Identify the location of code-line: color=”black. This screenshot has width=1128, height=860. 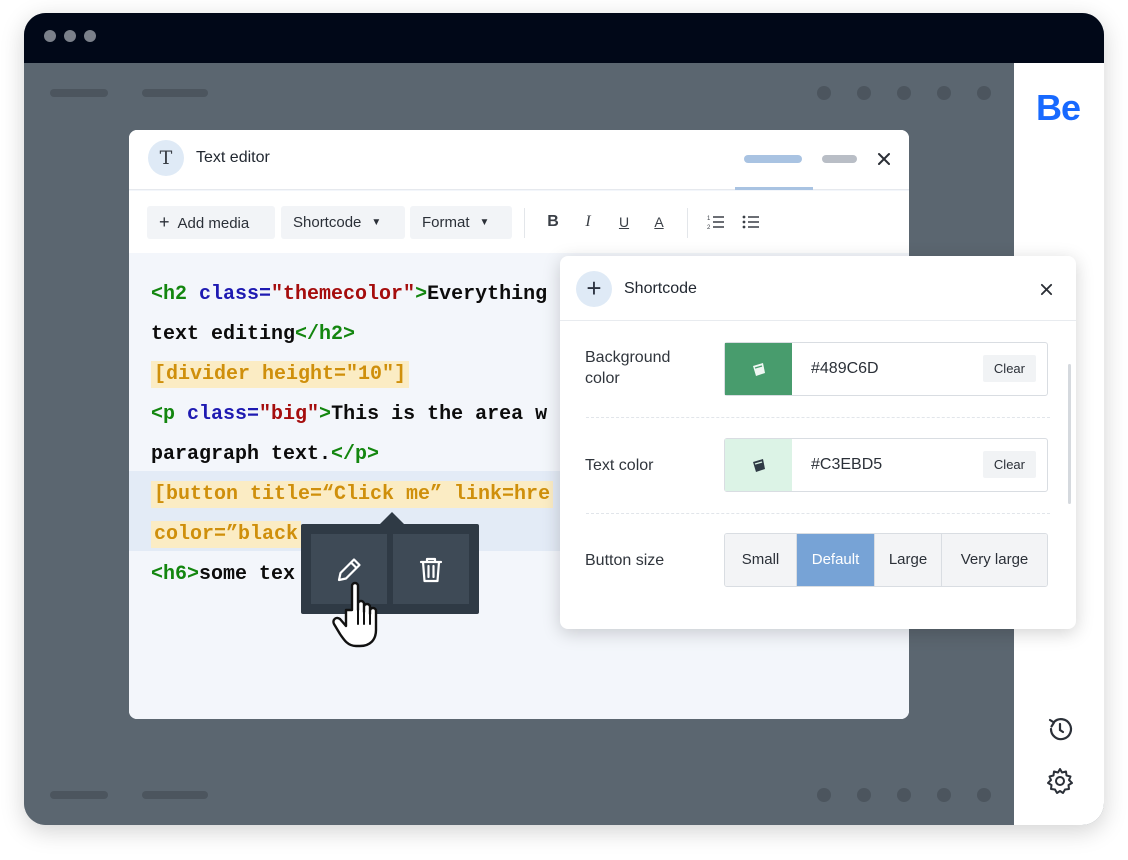
(226, 534).